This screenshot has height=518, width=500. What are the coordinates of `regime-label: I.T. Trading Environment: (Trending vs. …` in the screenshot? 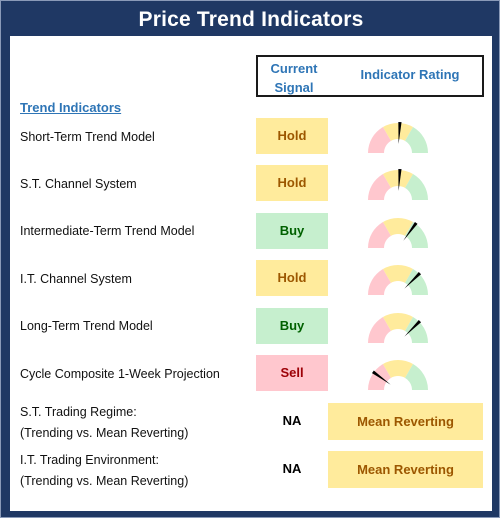 It's located at (104, 471).